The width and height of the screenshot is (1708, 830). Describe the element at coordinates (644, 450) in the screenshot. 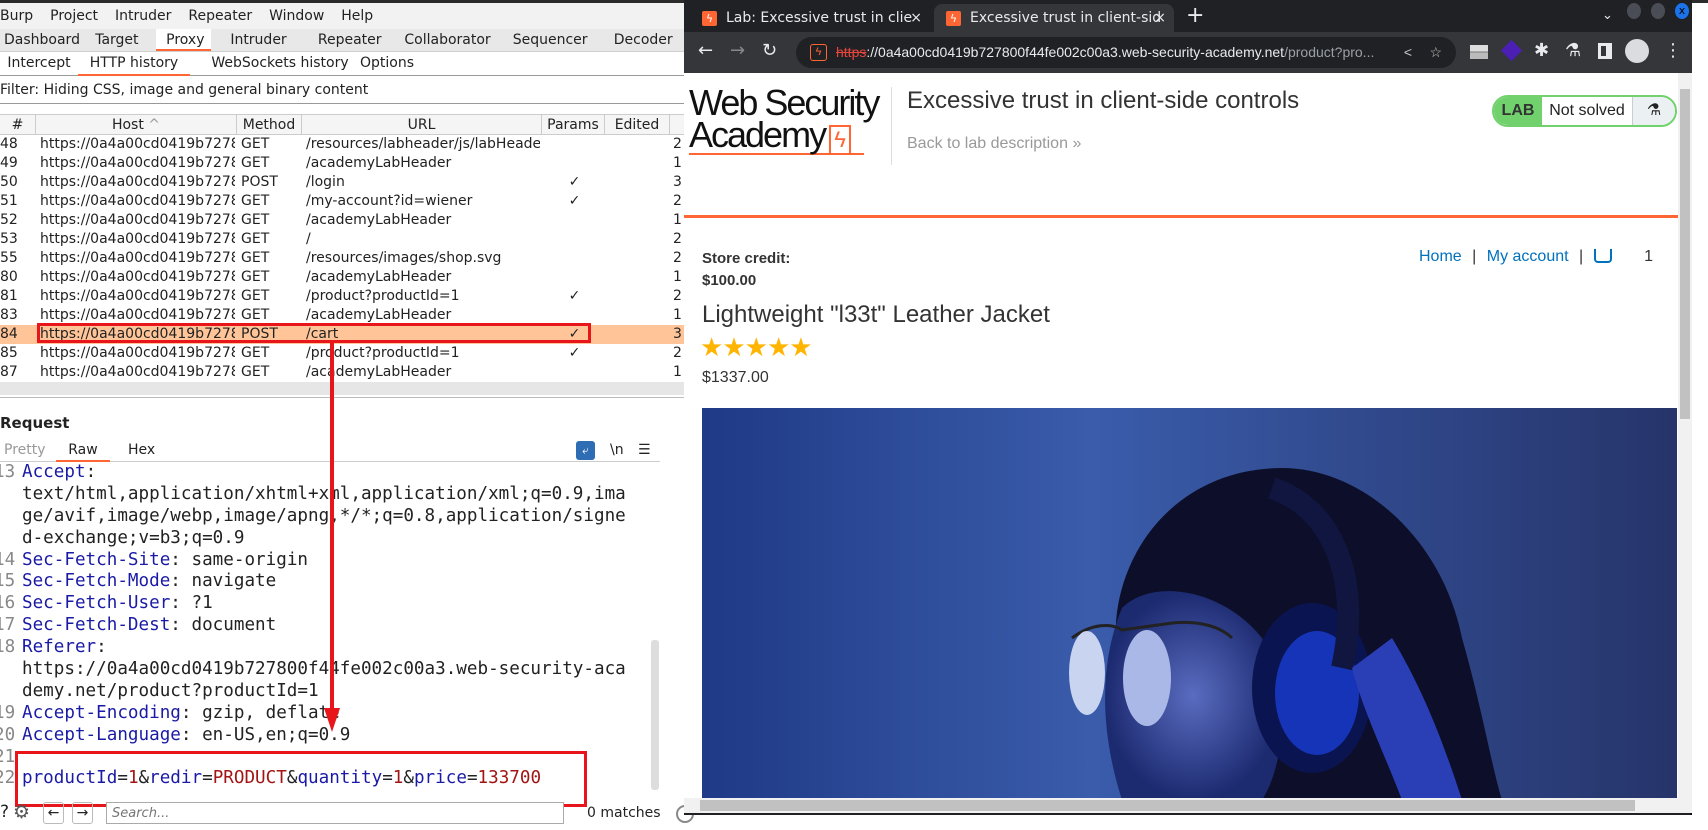

I see `menu-icon: ☰` at that location.